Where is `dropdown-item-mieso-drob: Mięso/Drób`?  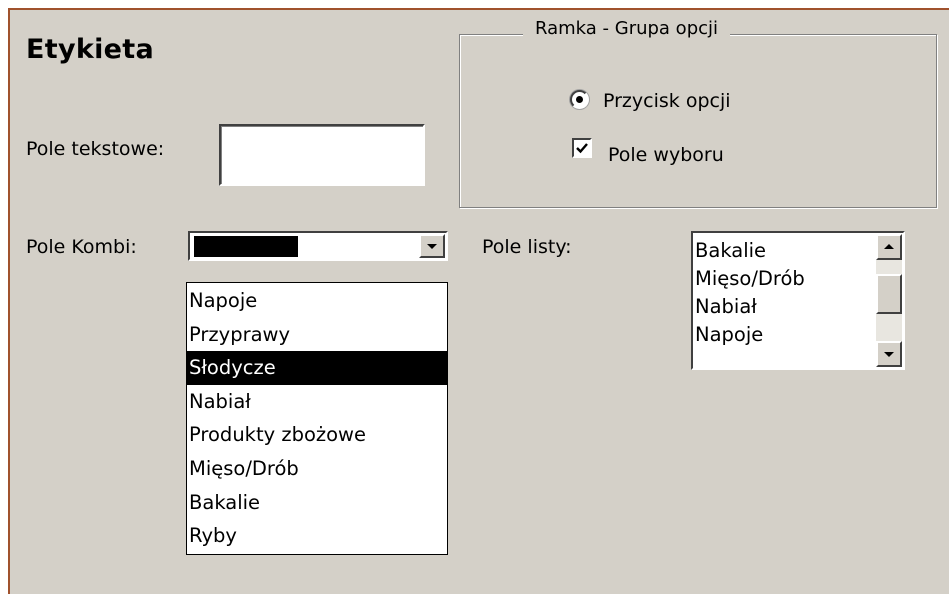
dropdown-item-mieso-drob: Mięso/Drób is located at coordinates (317, 469).